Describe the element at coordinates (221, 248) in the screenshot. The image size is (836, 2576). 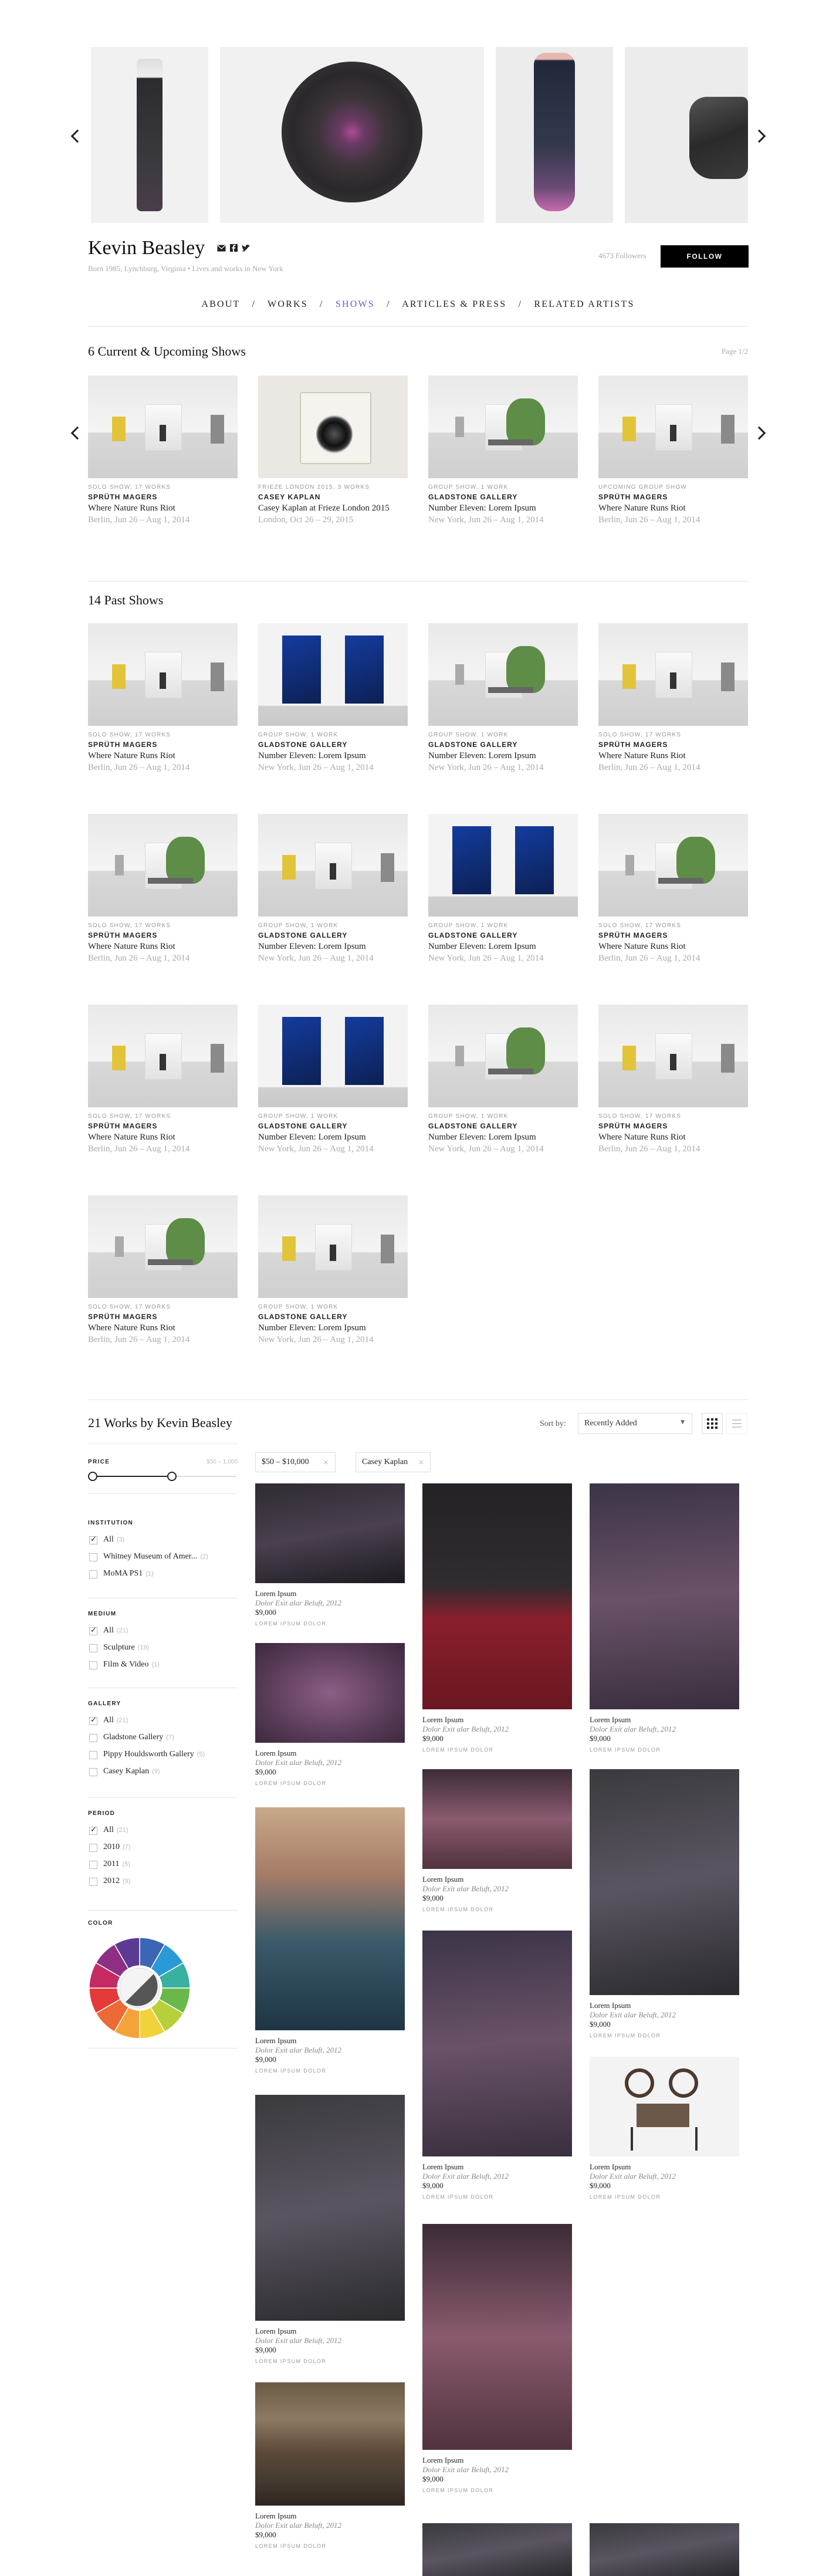
I see `mail-icon` at that location.